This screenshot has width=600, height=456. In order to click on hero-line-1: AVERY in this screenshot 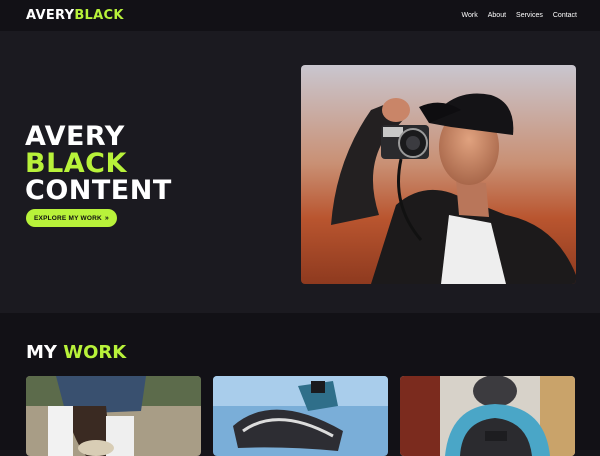, I will do `click(75, 136)`.